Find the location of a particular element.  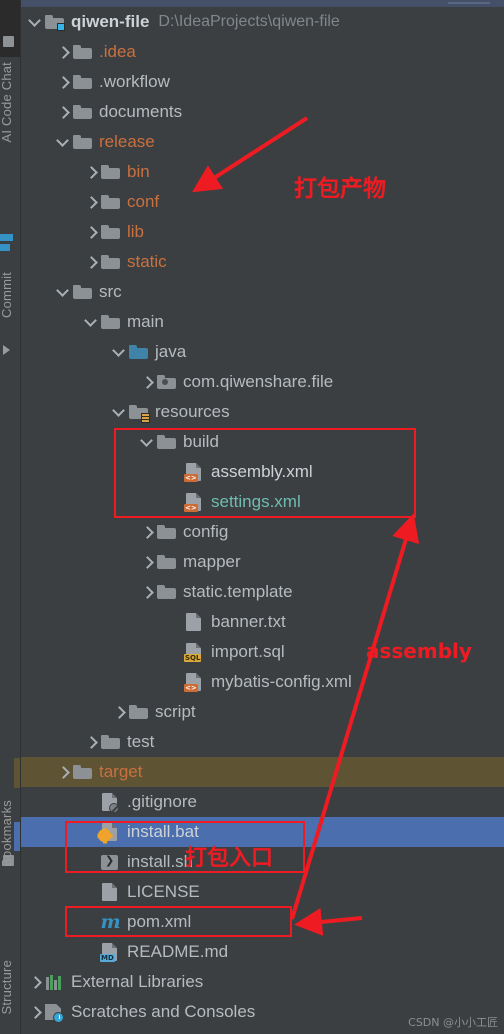

tree-row: resources is located at coordinates (262, 412).